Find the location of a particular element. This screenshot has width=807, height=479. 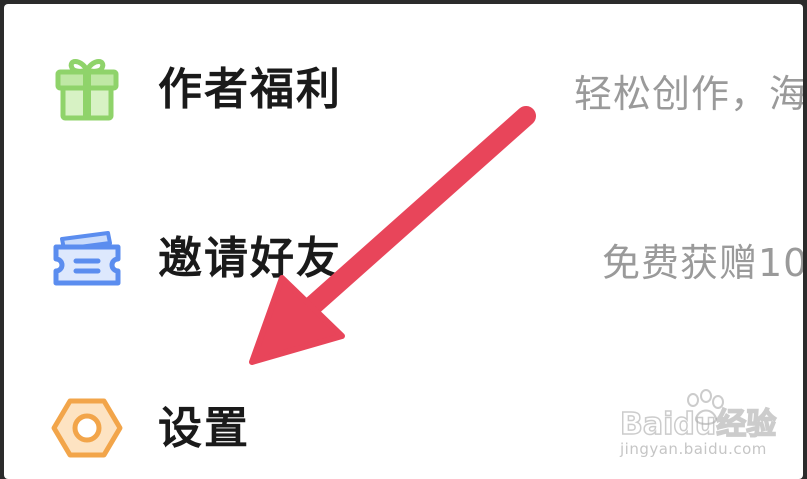

gift-icon is located at coordinates (87, 89).